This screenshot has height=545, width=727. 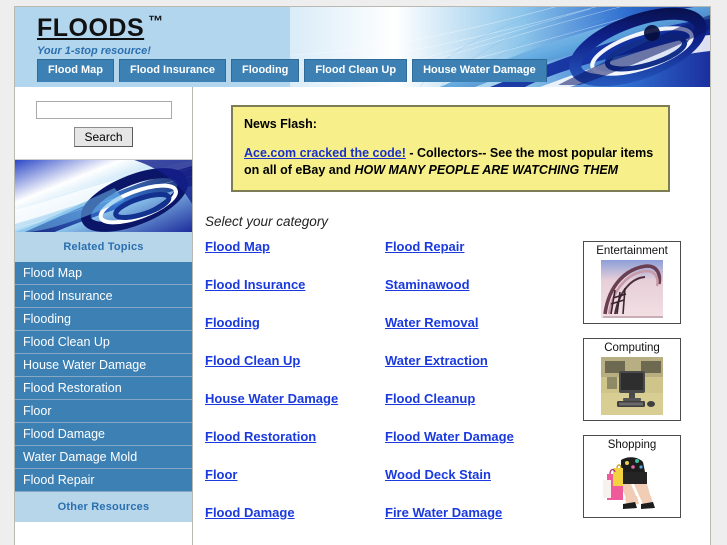 I want to click on category-link-flood-map: Flood Map, so click(x=295, y=246).